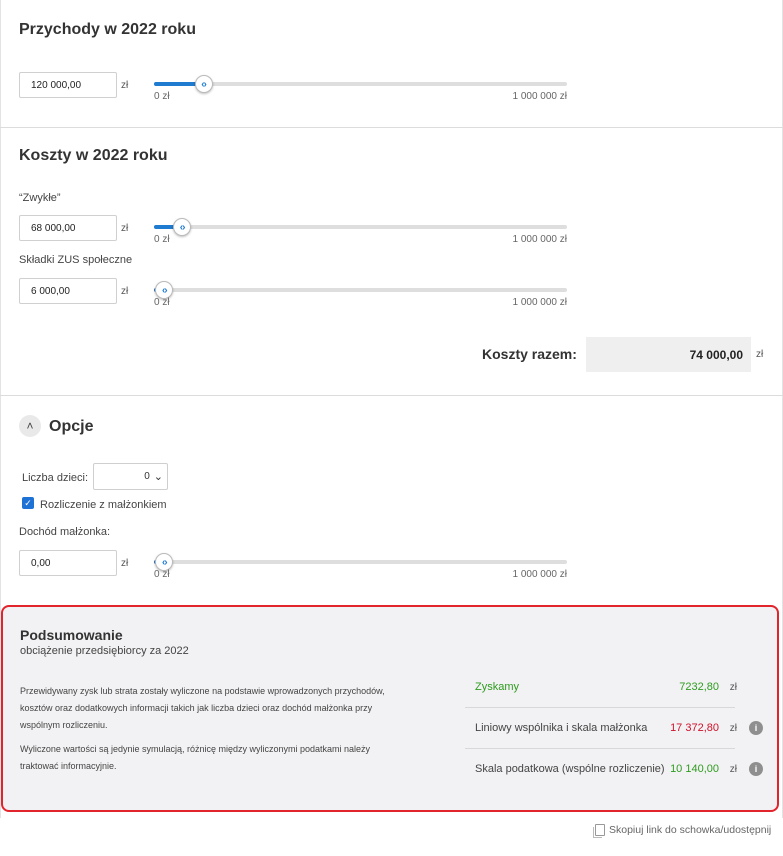  I want to click on children-count-select: 0 ⌄, so click(130, 476).